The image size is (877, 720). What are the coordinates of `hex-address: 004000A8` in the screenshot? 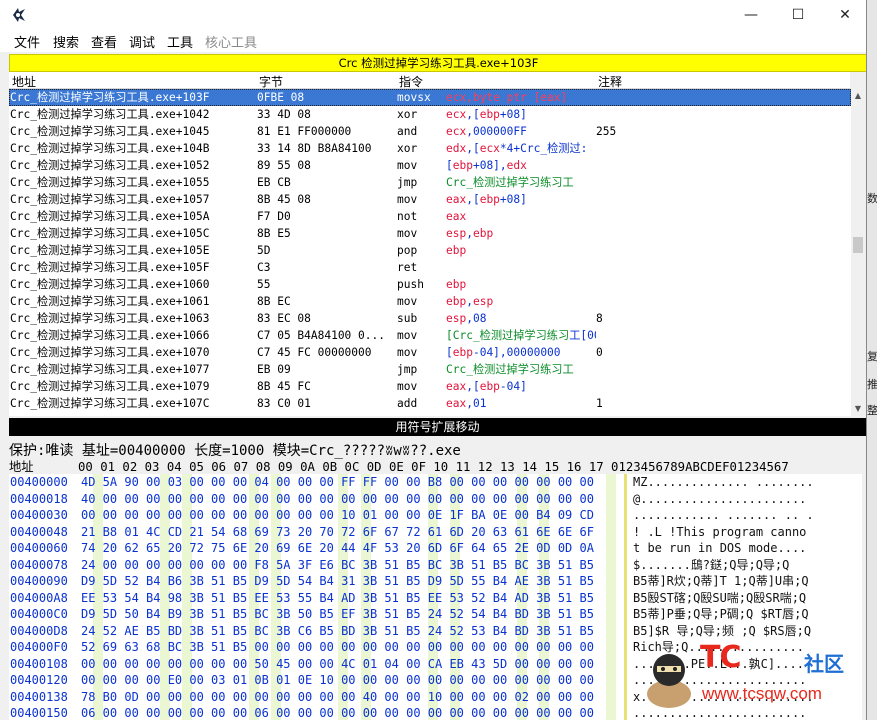 It's located at (39, 597).